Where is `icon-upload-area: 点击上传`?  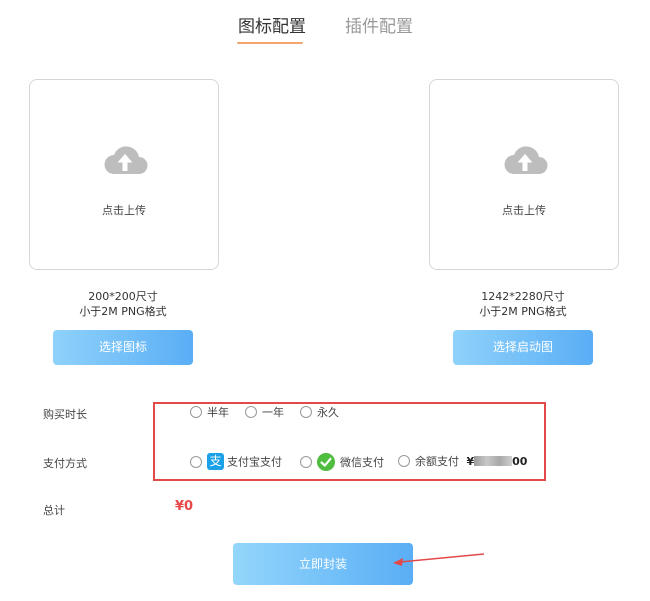
icon-upload-area: 点击上传 is located at coordinates (124, 174).